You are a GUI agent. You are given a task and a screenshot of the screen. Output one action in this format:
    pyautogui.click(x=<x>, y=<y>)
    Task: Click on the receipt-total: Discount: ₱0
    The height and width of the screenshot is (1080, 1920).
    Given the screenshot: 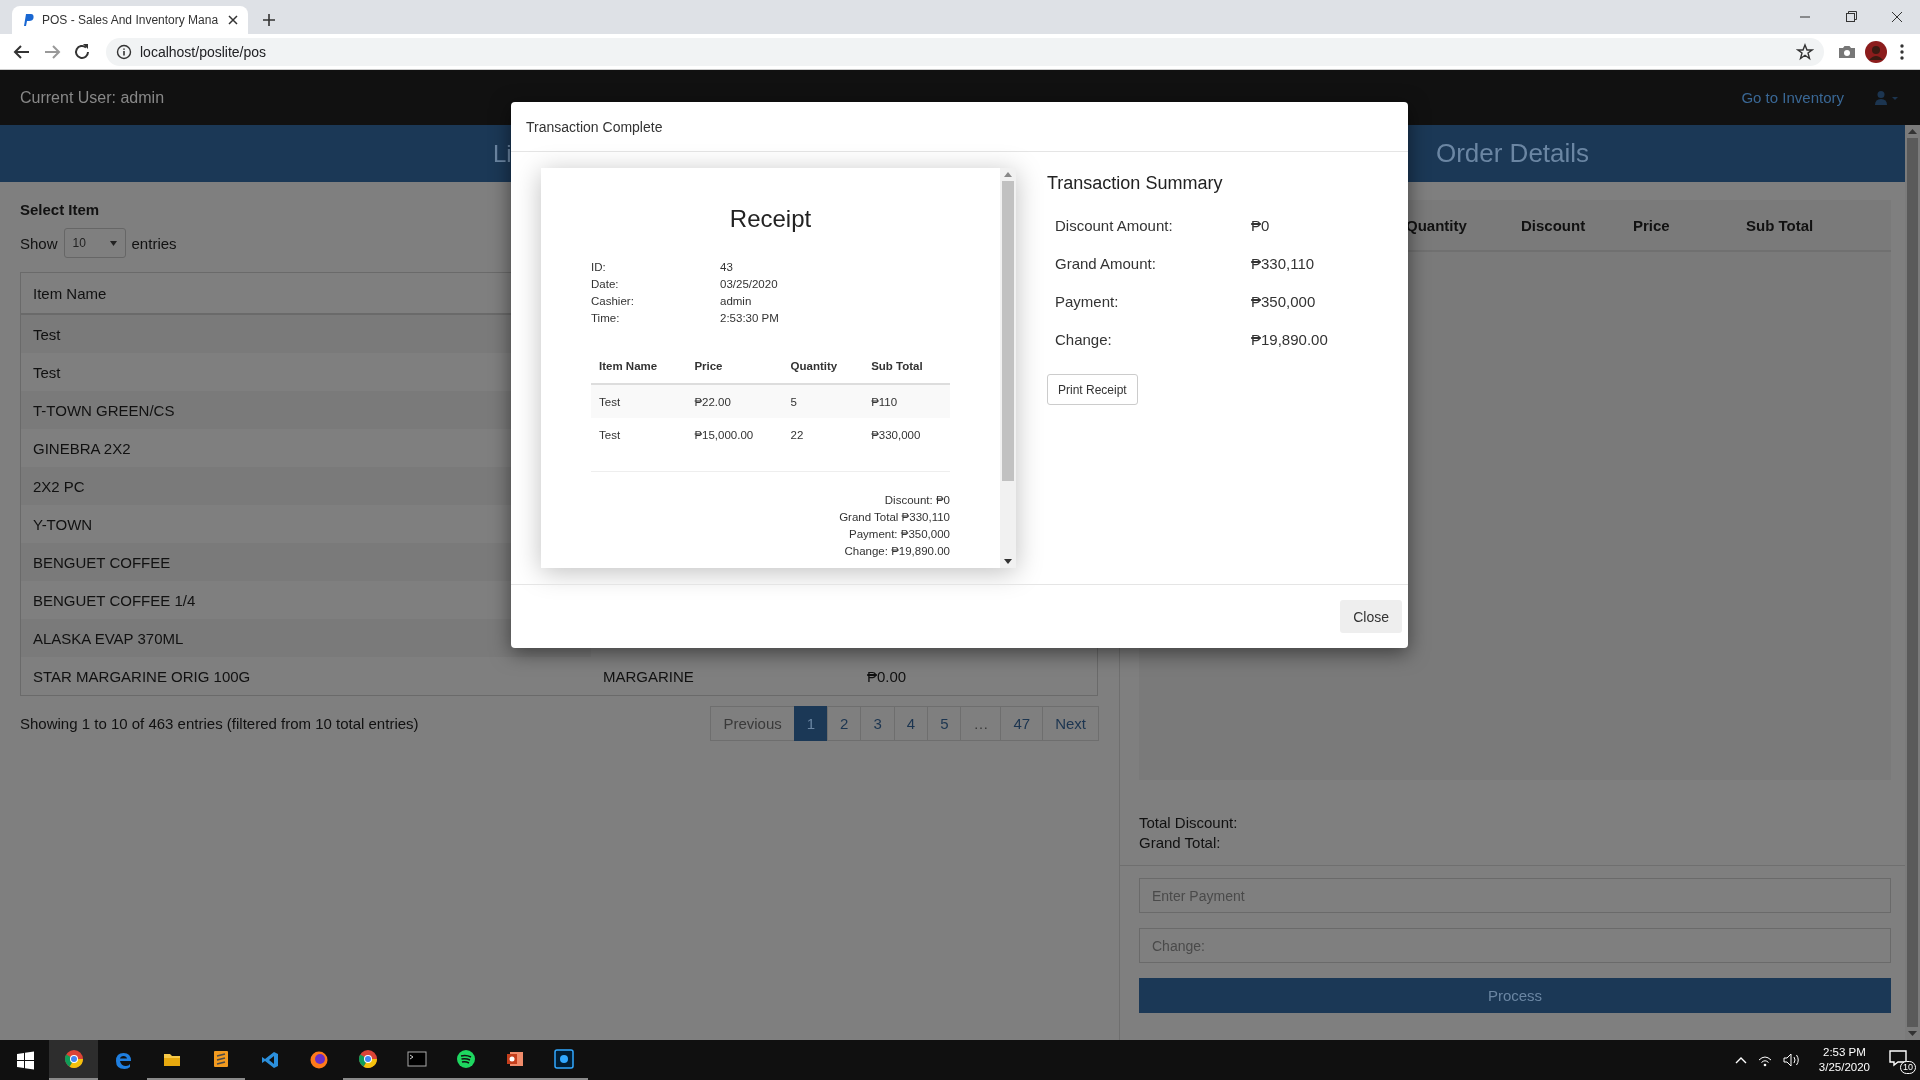 What is the action you would take?
    pyautogui.click(x=917, y=500)
    